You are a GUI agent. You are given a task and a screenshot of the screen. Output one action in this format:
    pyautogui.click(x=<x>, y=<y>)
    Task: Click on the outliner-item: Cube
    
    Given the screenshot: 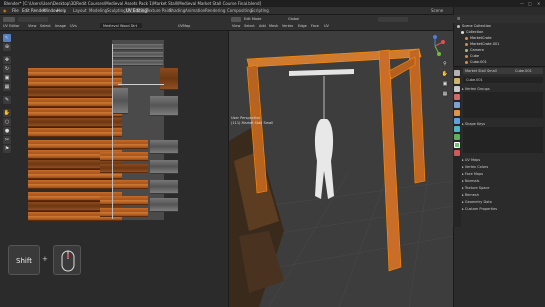 What is the action you would take?
    pyautogui.click(x=472, y=56)
    